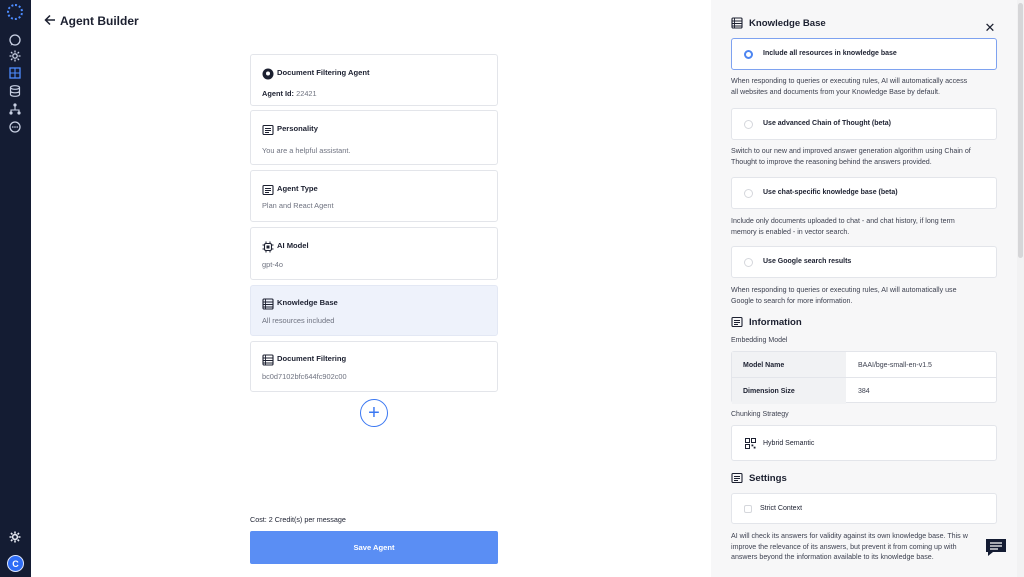 The image size is (1024, 577). Describe the element at coordinates (990, 27) in the screenshot. I see `close-icon: ✕` at that location.